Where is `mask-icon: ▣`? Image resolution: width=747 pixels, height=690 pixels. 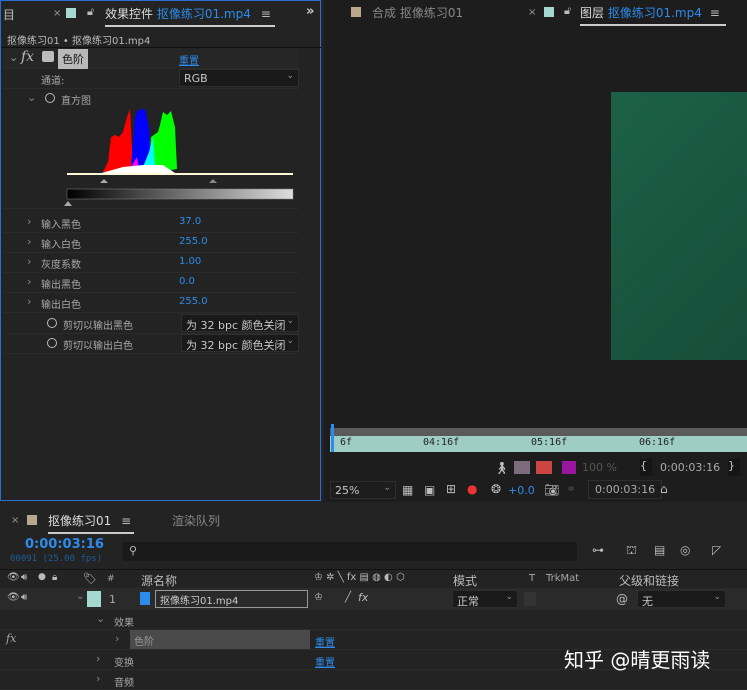
mask-icon: ▣ is located at coordinates (429, 490).